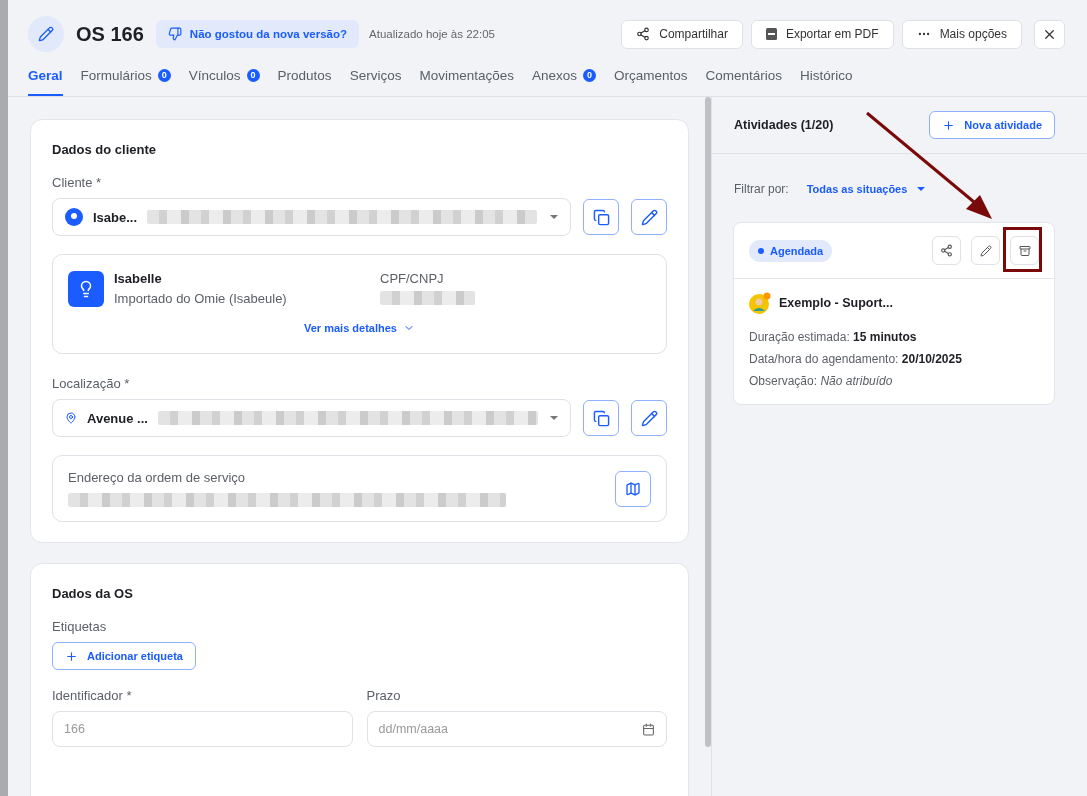 Image resolution: width=1087 pixels, height=796 pixels. I want to click on section-title: Dados da OS, so click(93, 593).